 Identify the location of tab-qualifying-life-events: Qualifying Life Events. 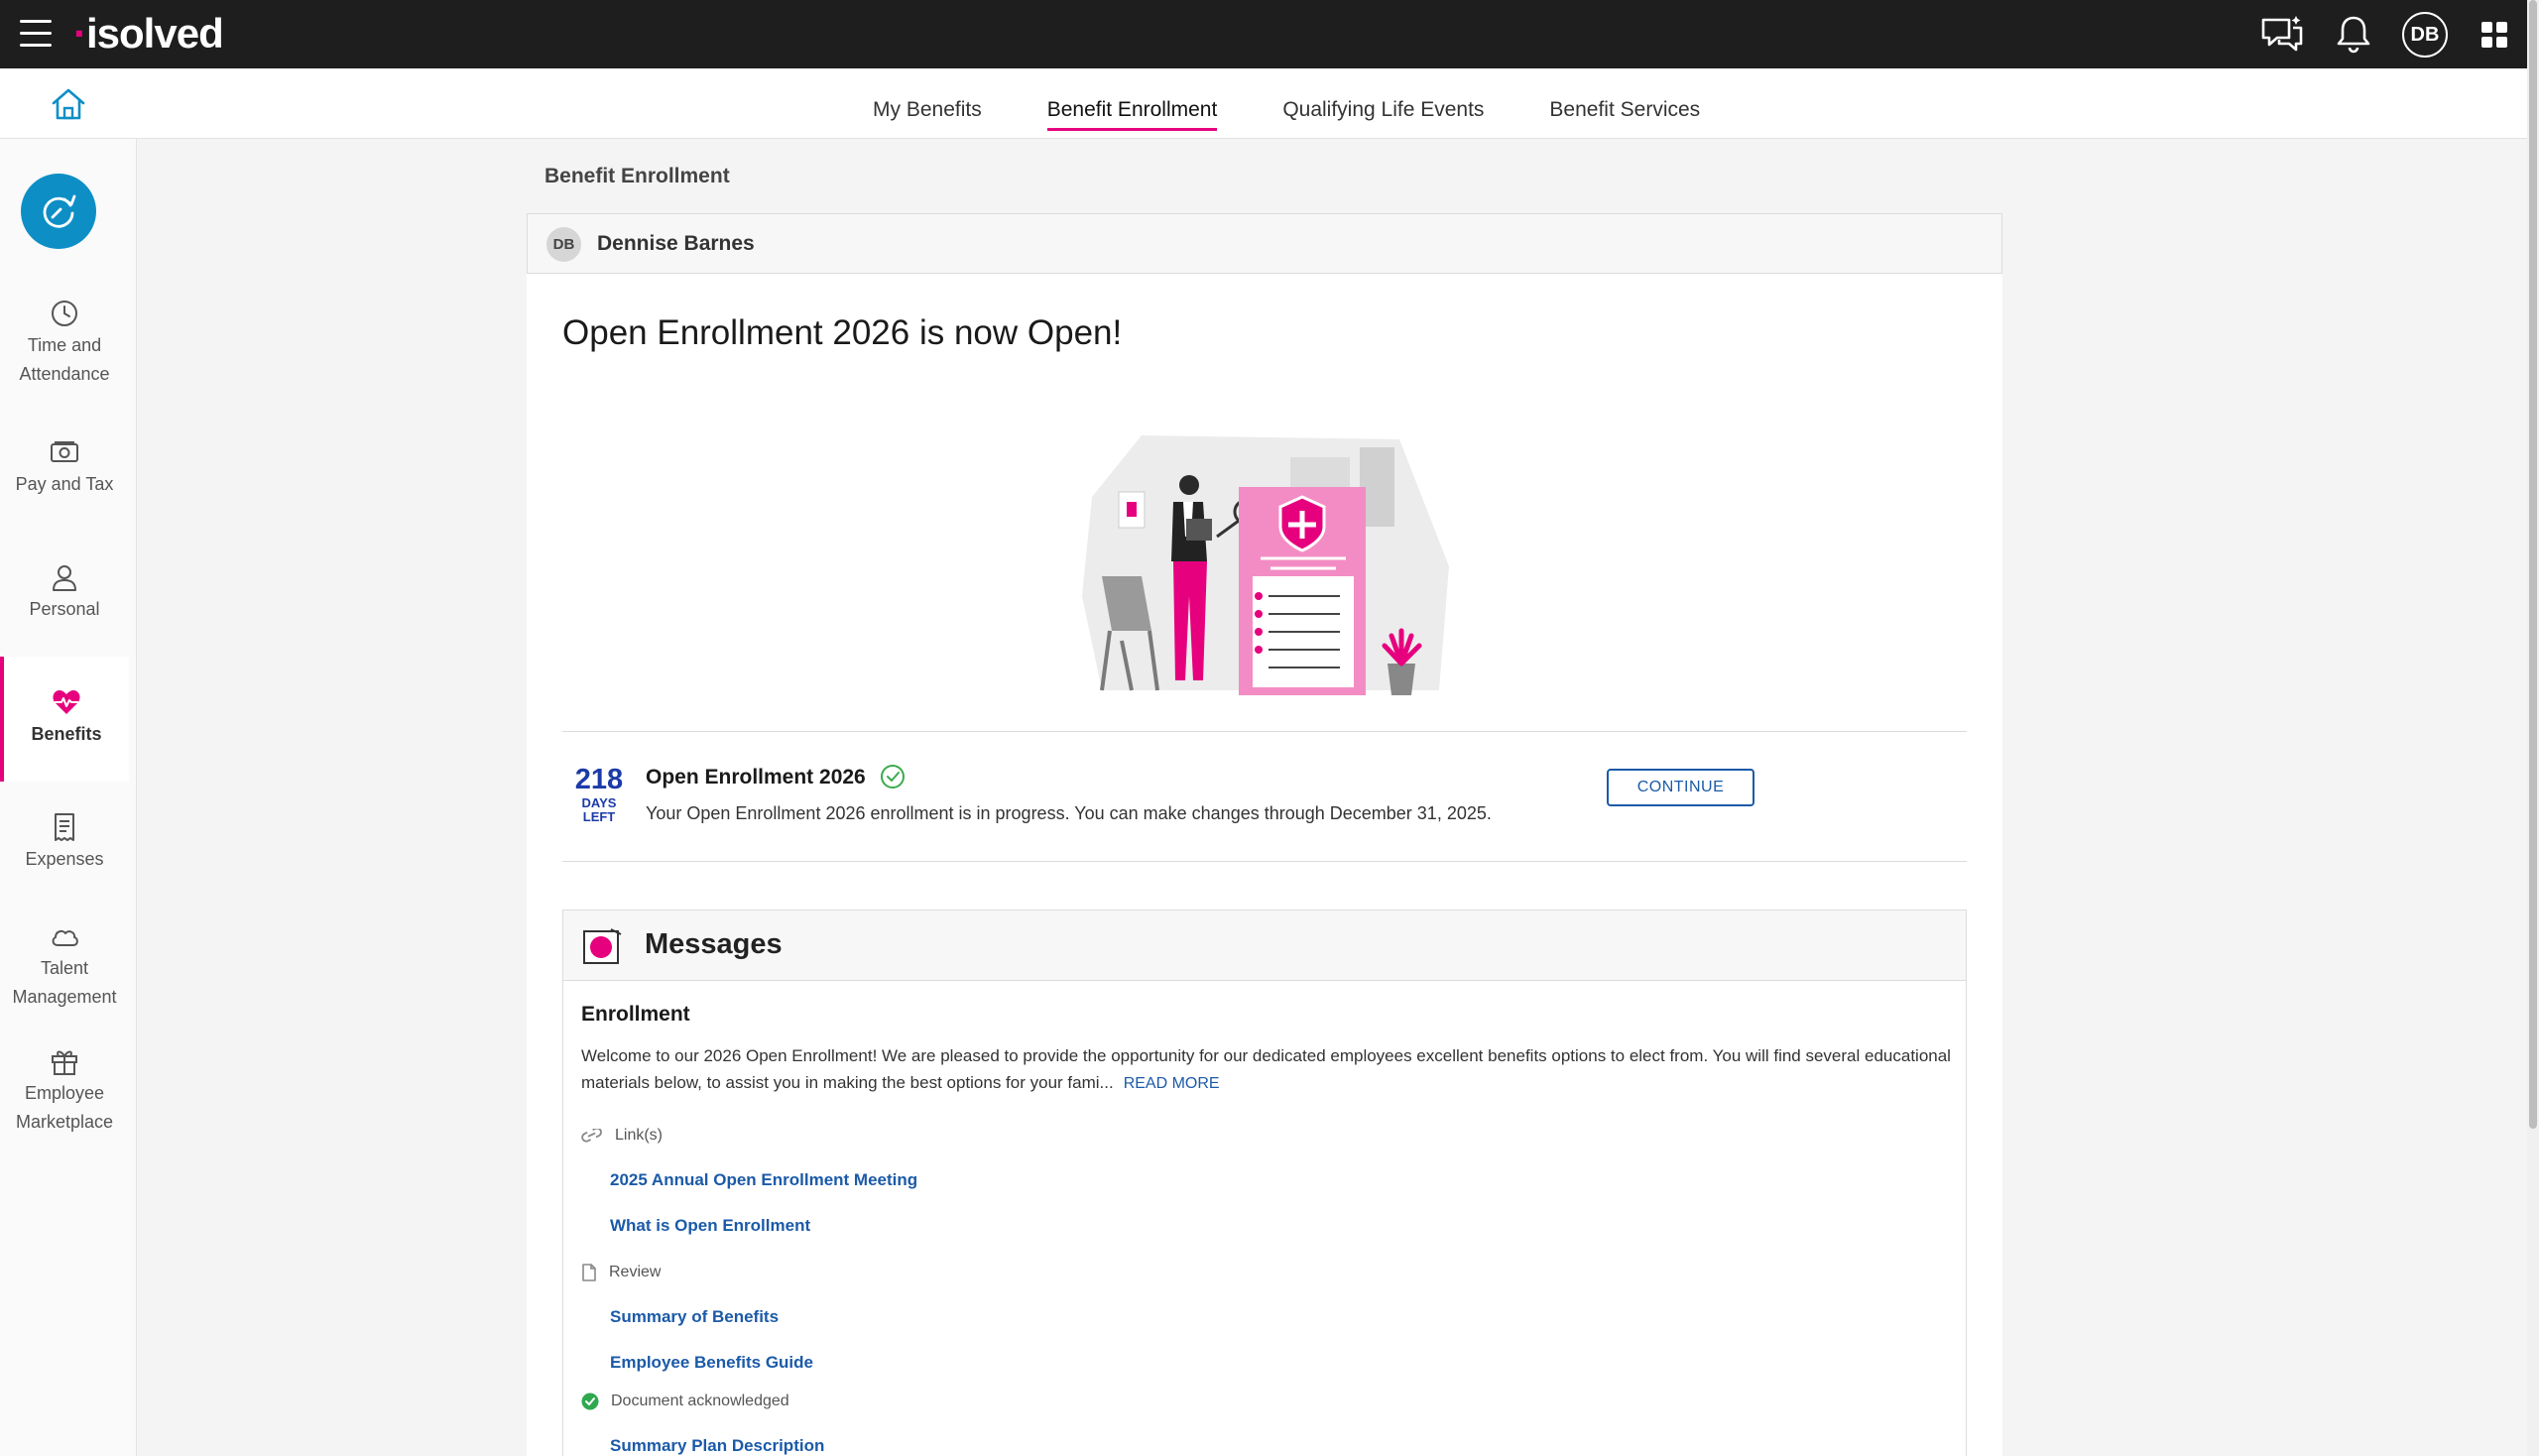
(1383, 114).